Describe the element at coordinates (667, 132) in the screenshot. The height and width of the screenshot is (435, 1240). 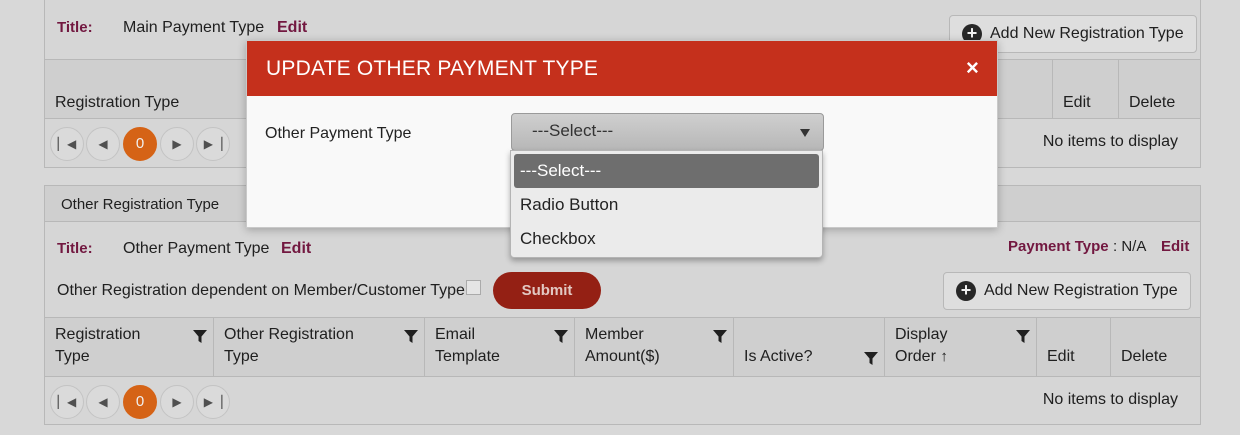
I see `other-payment-type-select: ---Select---` at that location.